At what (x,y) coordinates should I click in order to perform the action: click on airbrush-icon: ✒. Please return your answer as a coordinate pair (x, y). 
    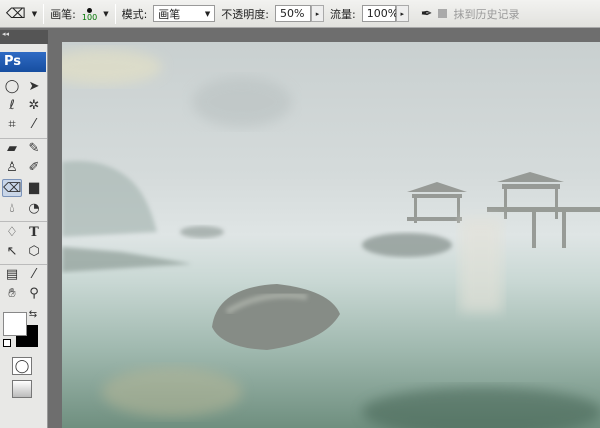
    Looking at the image, I should click on (427, 14).